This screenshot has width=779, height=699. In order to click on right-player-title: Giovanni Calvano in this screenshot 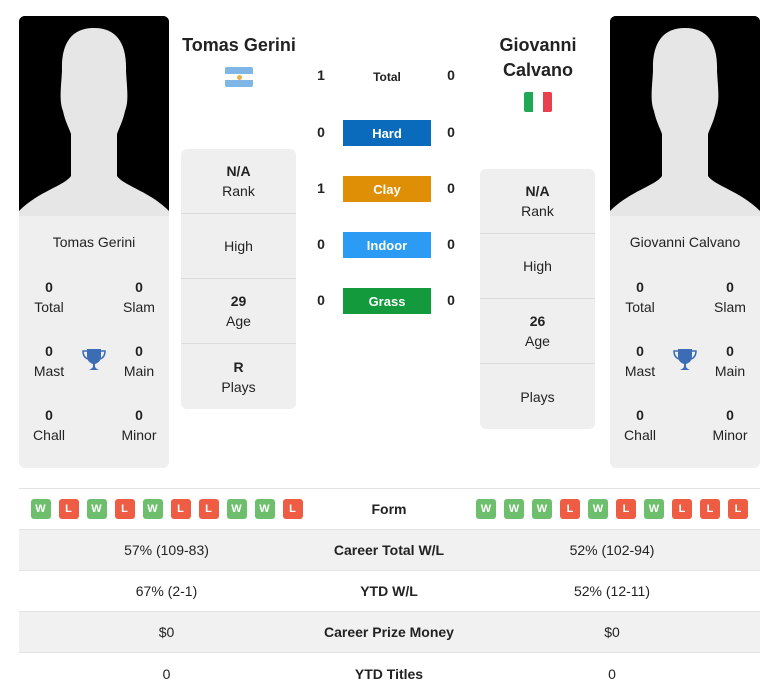, I will do `click(538, 58)`.